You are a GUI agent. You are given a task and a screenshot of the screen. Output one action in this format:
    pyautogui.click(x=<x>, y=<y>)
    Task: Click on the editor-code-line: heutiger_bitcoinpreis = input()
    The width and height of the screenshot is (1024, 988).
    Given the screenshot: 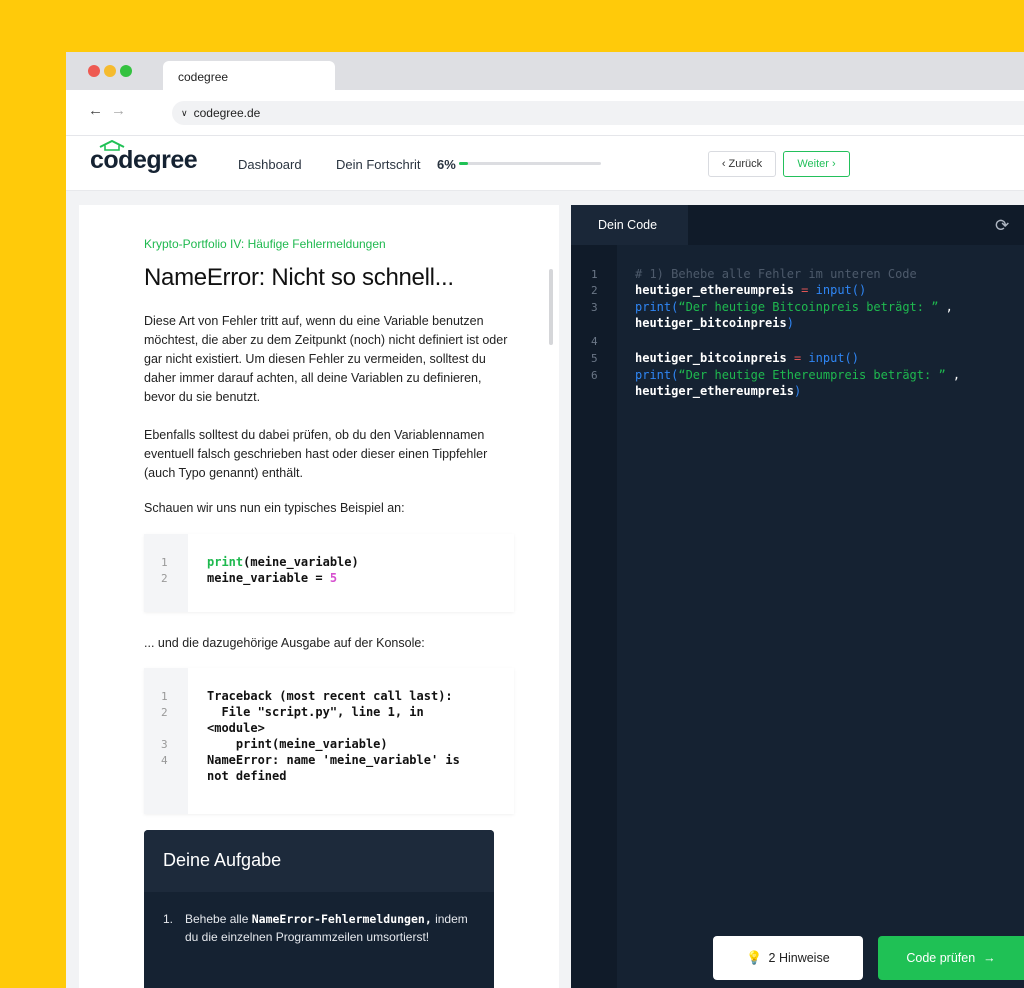 What is the action you would take?
    pyautogui.click(x=747, y=358)
    